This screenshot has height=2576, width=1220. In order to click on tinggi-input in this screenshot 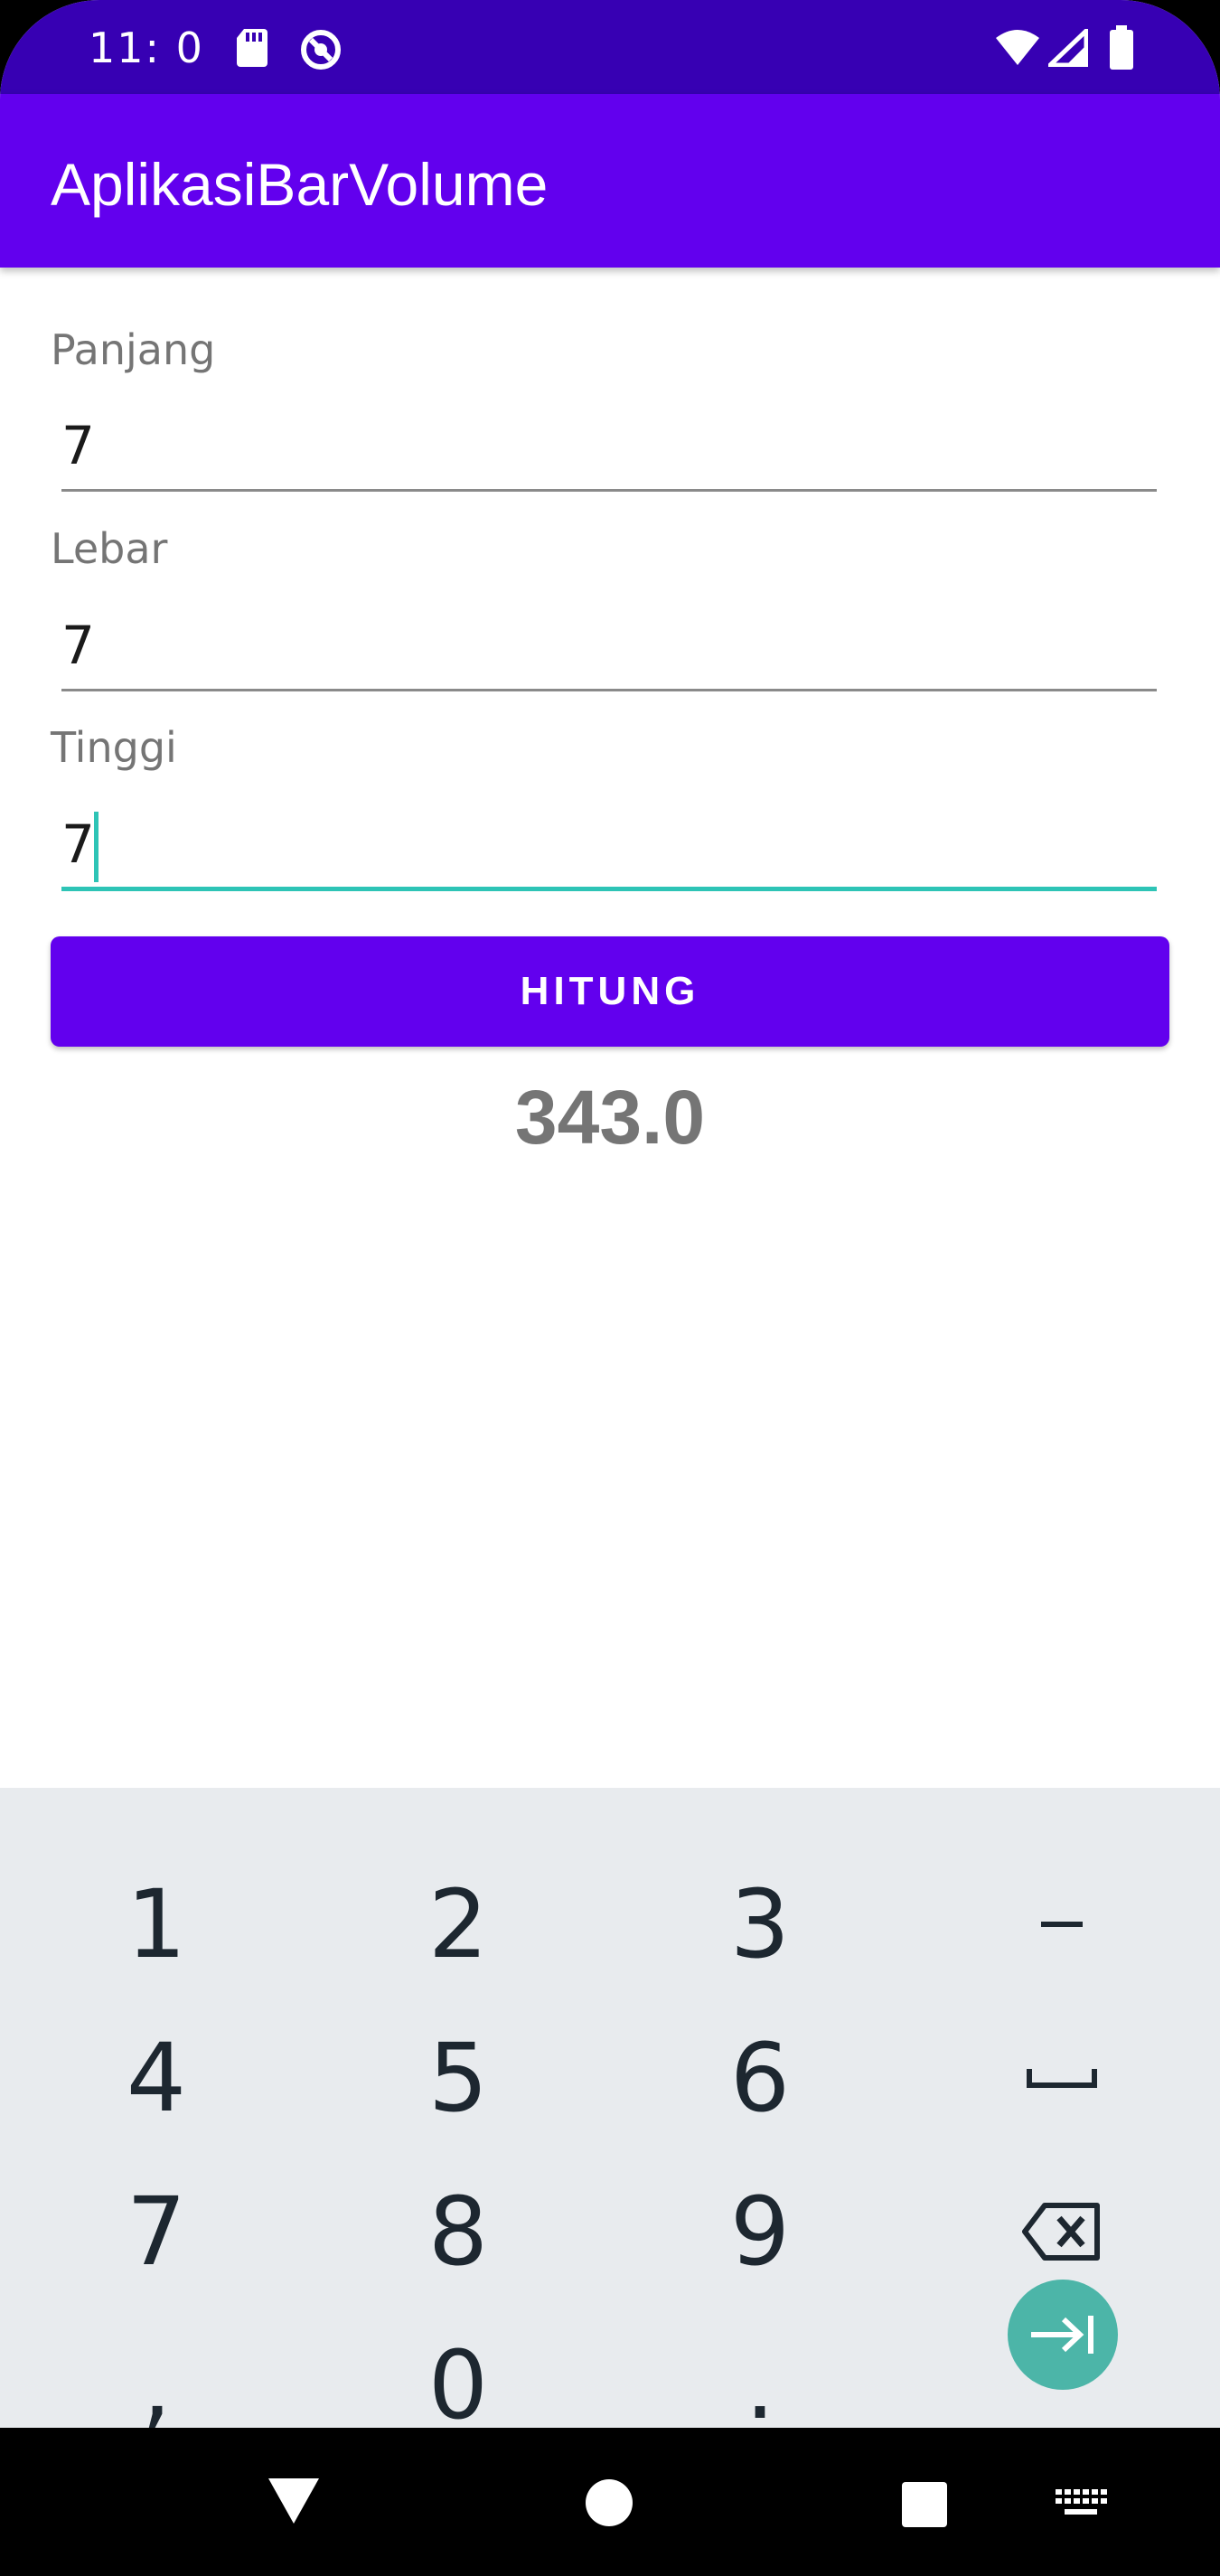, I will do `click(609, 846)`.